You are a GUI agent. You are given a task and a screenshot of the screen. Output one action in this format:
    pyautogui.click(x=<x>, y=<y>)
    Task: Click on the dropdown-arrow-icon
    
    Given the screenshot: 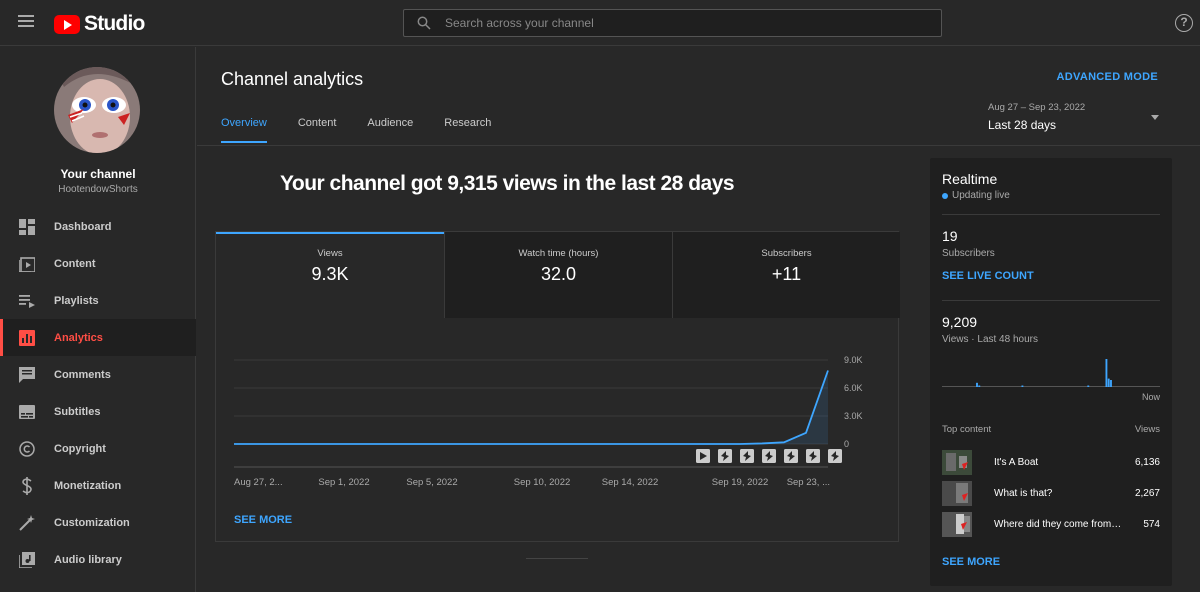 What is the action you would take?
    pyautogui.click(x=1155, y=117)
    